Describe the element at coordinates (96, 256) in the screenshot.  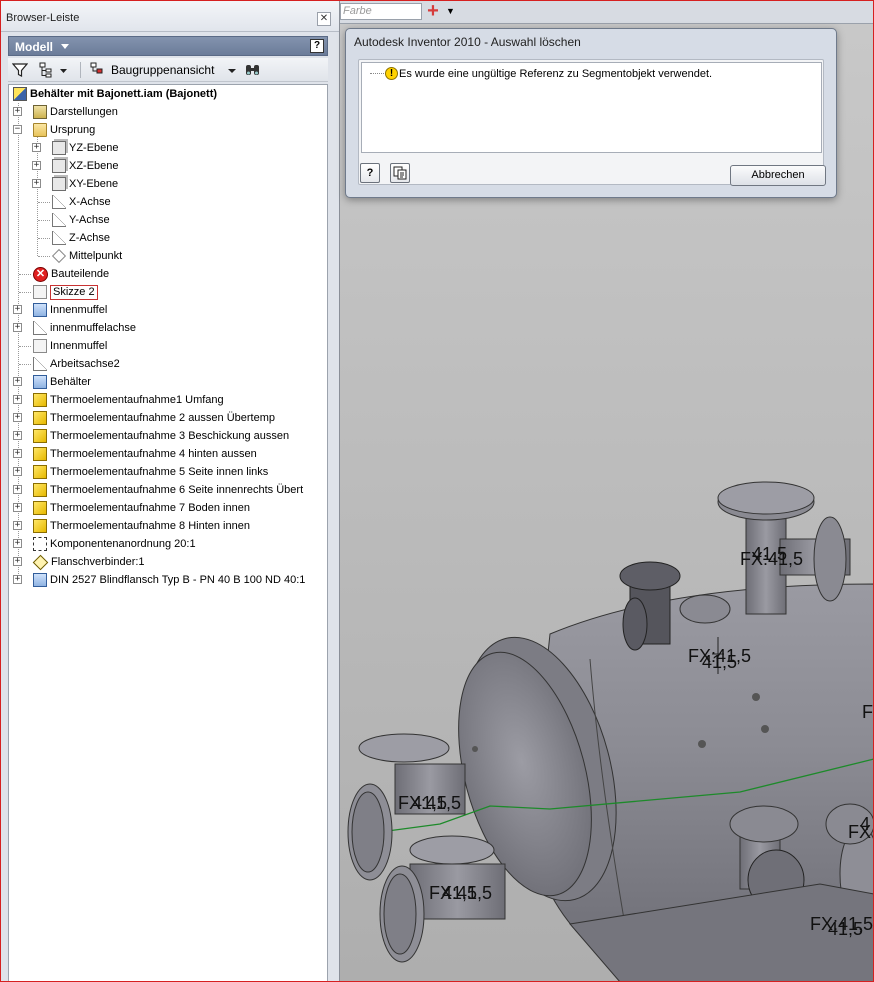
I see `tree-item-label: Mittelpunkt` at that location.